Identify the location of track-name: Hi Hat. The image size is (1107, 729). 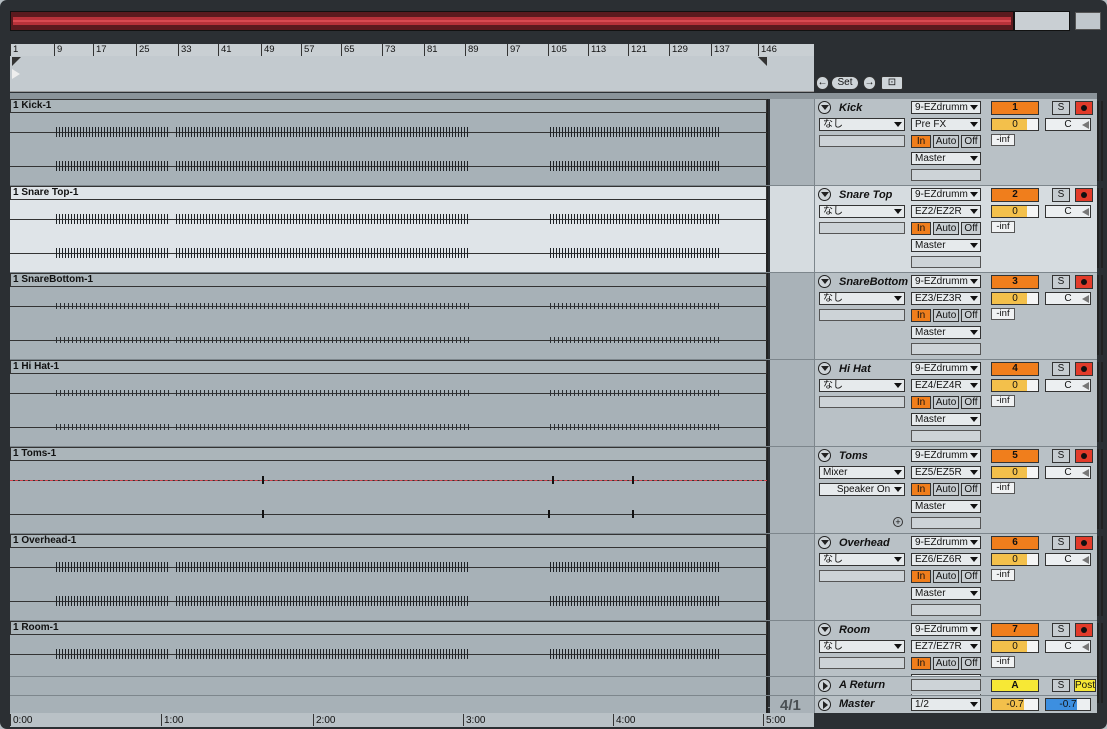
(864, 369).